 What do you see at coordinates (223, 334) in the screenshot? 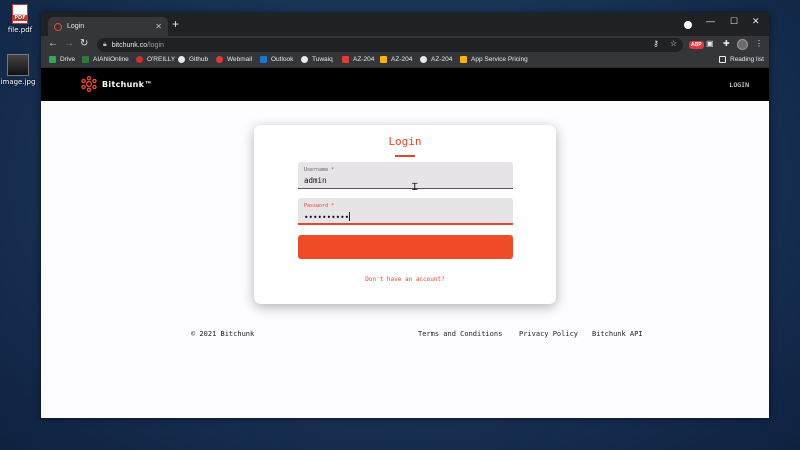
I see `footer-copyright: © 2021 Bitchunk` at bounding box center [223, 334].